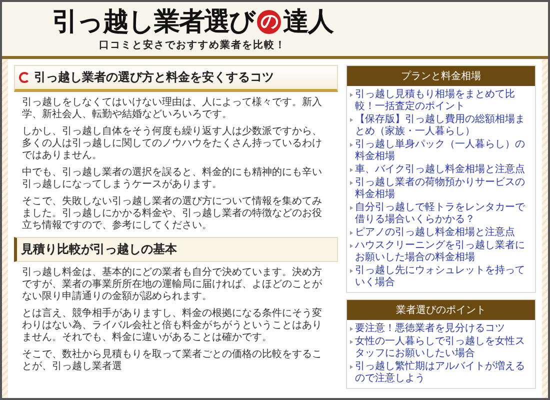 Image resolution: width=550 pixels, height=400 pixels. I want to click on sidebar-link: 引っ越し見積もり相場をまとめて比較！一括査定のポイント, so click(443, 101).